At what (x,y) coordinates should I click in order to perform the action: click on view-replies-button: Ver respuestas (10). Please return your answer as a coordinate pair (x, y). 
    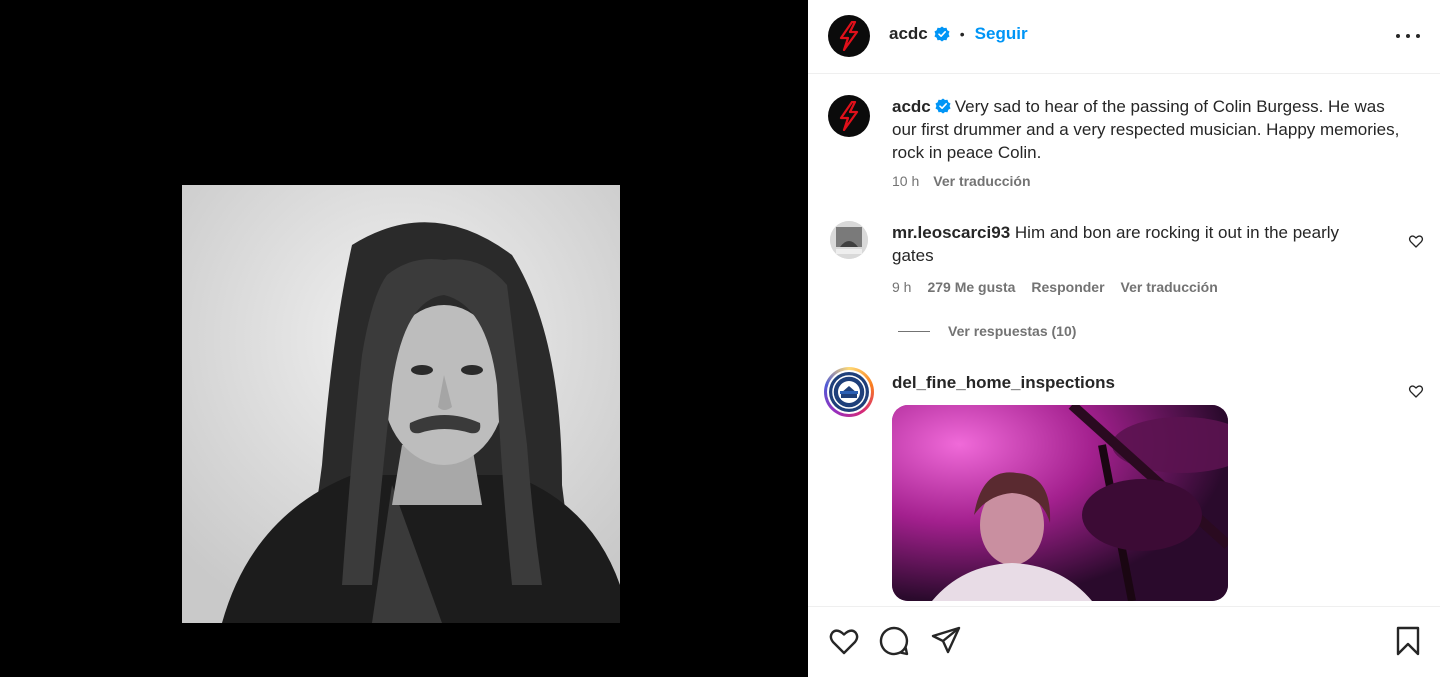
    Looking at the image, I should click on (987, 331).